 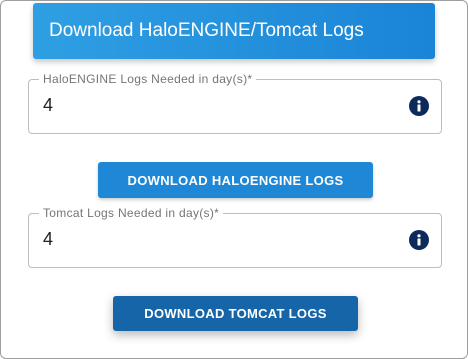 I want to click on haloengine-days-input: 4, so click(x=48, y=105).